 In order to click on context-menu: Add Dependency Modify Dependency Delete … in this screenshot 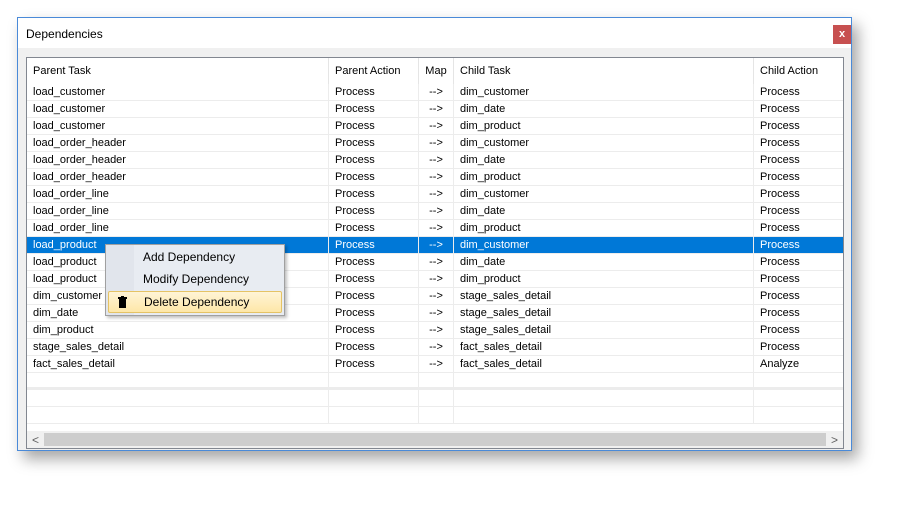, I will do `click(195, 280)`.